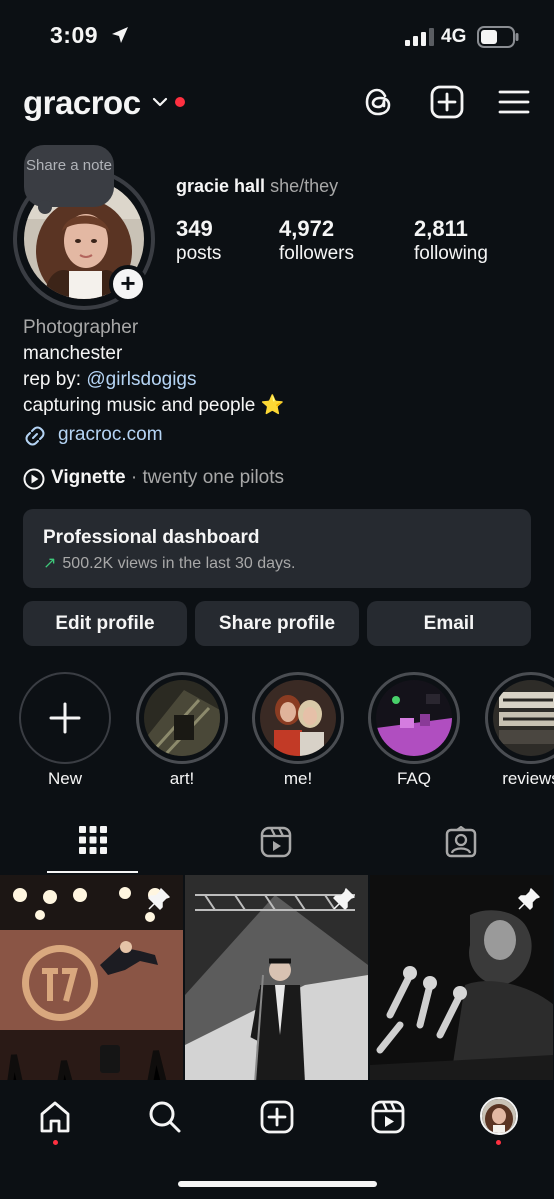 This screenshot has height=1199, width=554. Describe the element at coordinates (35, 436) in the screenshot. I see `link-icon` at that location.